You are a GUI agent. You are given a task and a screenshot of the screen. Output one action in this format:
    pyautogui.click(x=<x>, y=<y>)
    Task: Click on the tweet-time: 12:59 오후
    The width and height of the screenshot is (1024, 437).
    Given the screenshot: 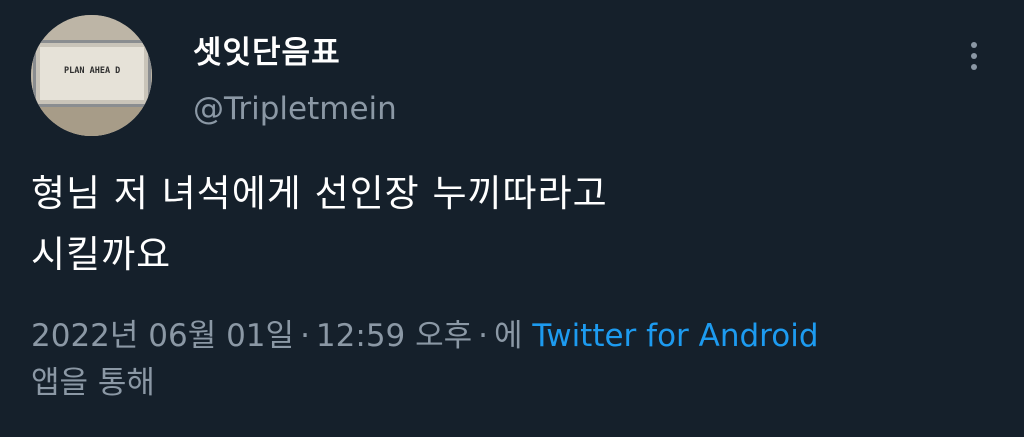 What is the action you would take?
    pyautogui.click(x=394, y=336)
    